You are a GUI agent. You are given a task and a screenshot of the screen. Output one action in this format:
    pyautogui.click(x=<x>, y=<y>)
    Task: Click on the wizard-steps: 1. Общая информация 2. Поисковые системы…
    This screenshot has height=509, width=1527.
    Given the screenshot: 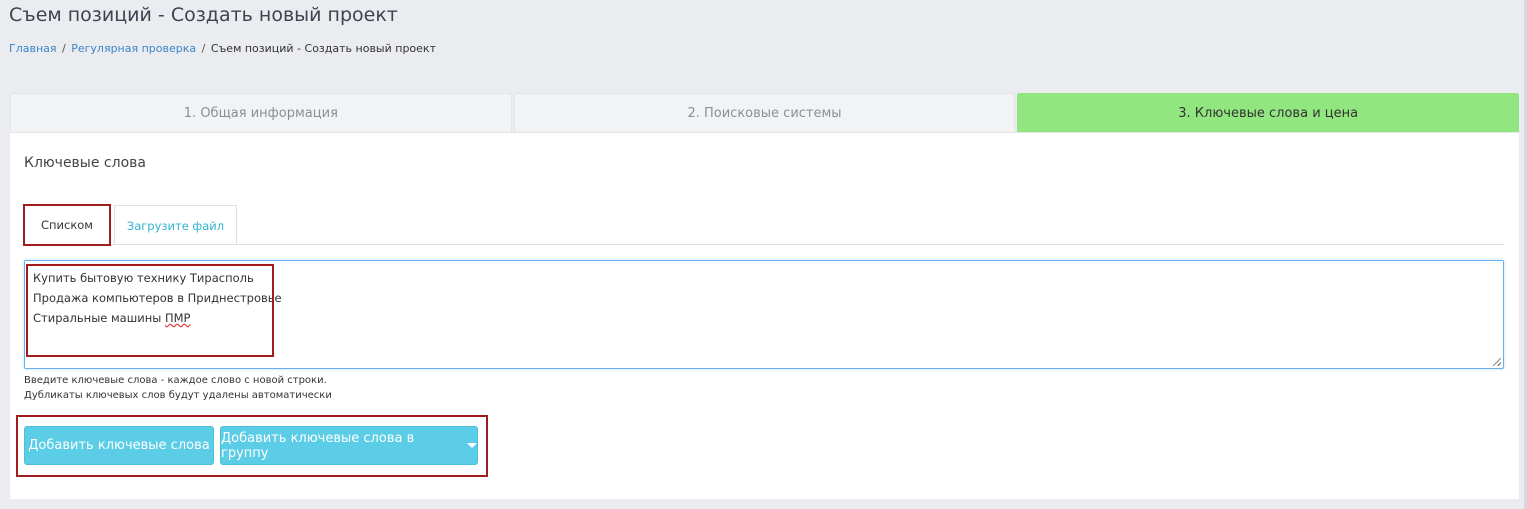 What is the action you would take?
    pyautogui.click(x=765, y=112)
    